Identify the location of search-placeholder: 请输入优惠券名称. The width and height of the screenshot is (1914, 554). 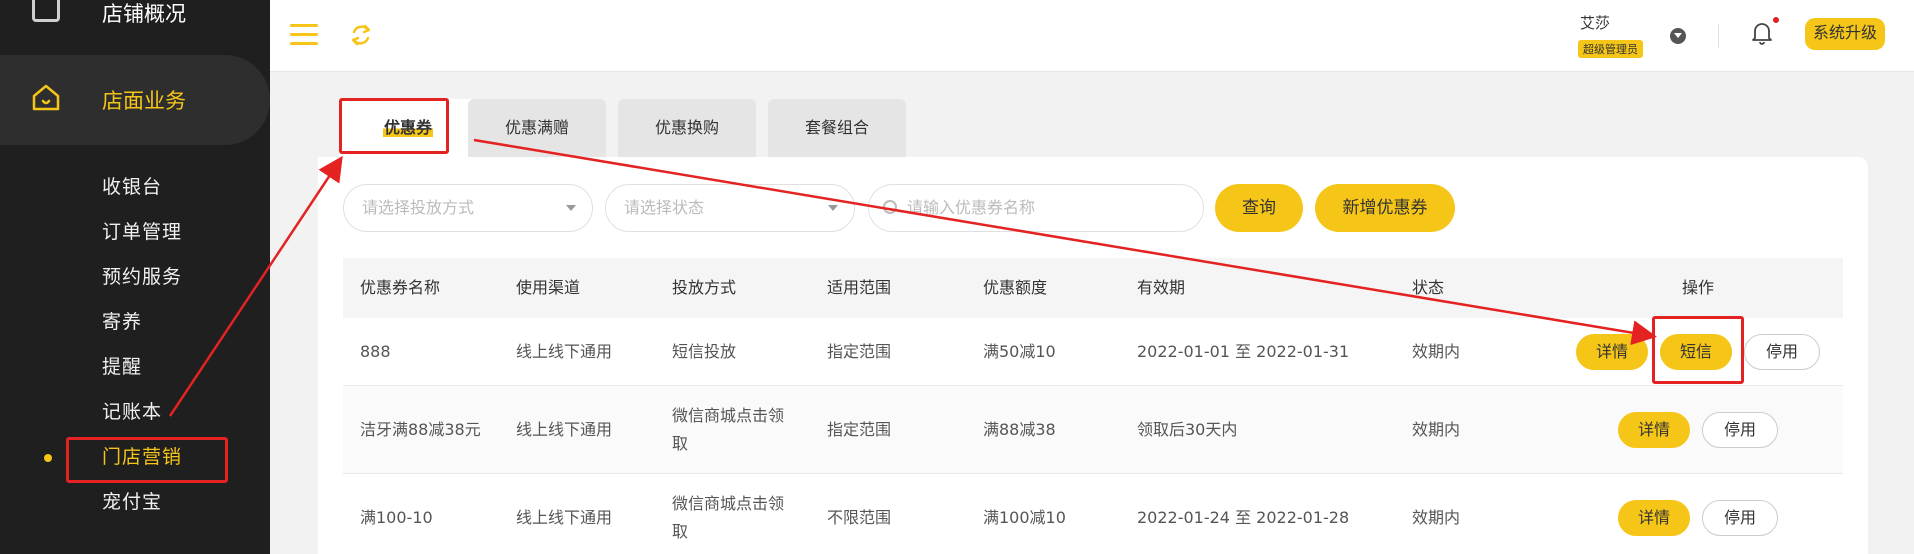
(971, 207).